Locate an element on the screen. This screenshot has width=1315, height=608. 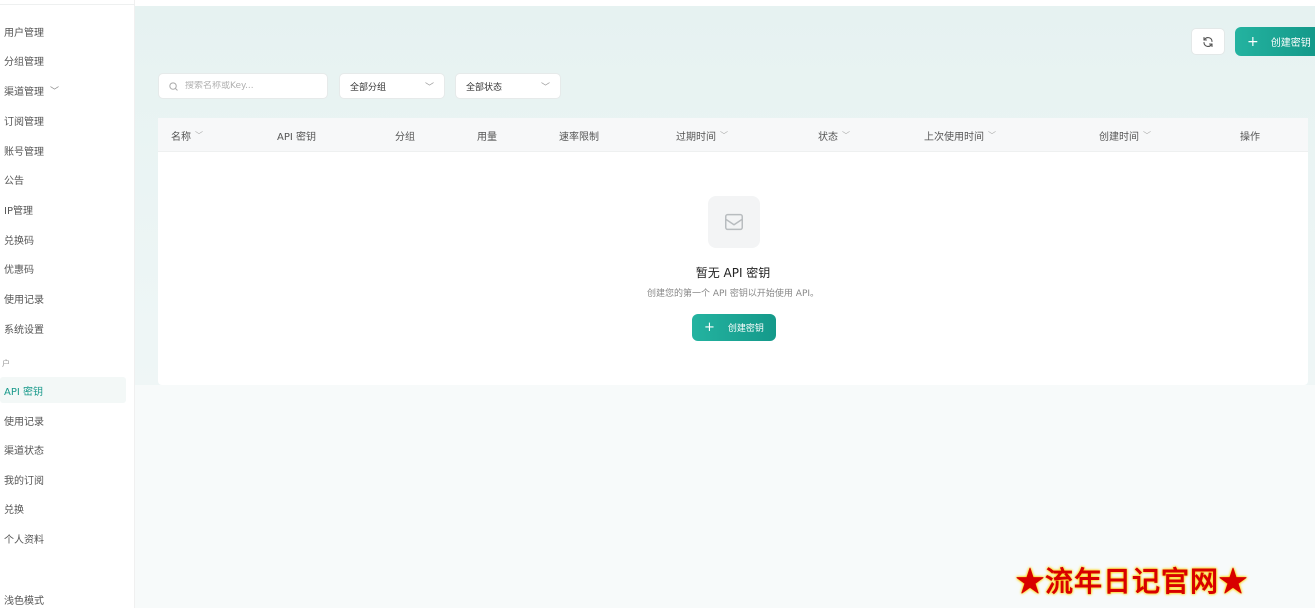
sidebar-item-ip: IP管理 is located at coordinates (63, 209).